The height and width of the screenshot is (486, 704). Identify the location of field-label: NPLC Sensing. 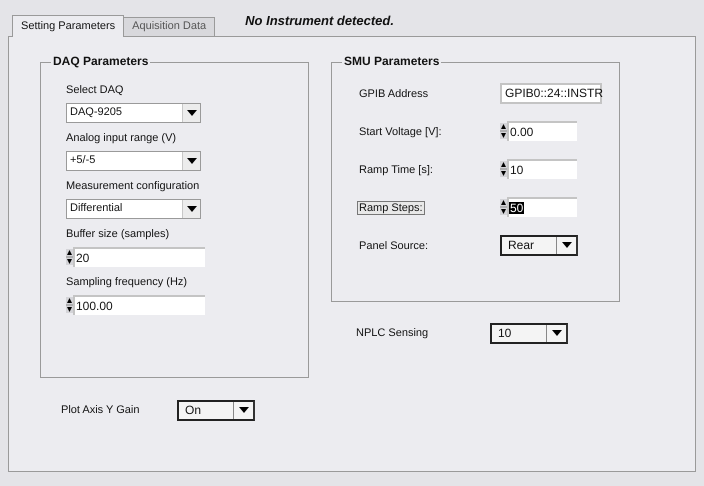
(393, 333).